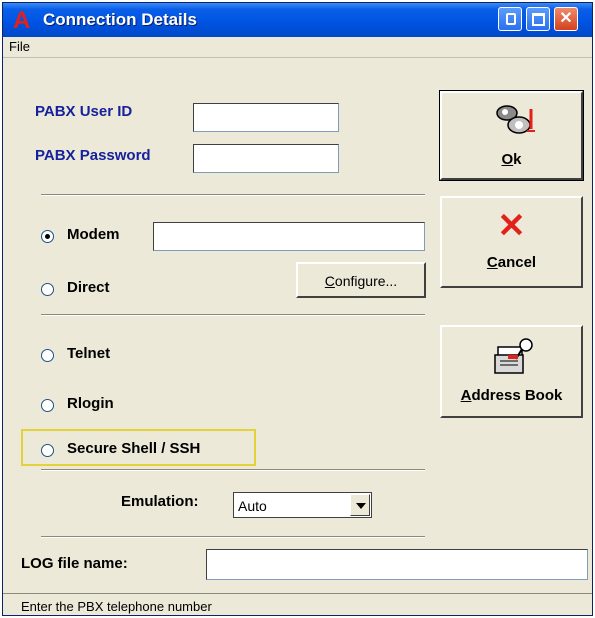 The height and width of the screenshot is (618, 595). I want to click on telnet-radio, so click(47, 355).